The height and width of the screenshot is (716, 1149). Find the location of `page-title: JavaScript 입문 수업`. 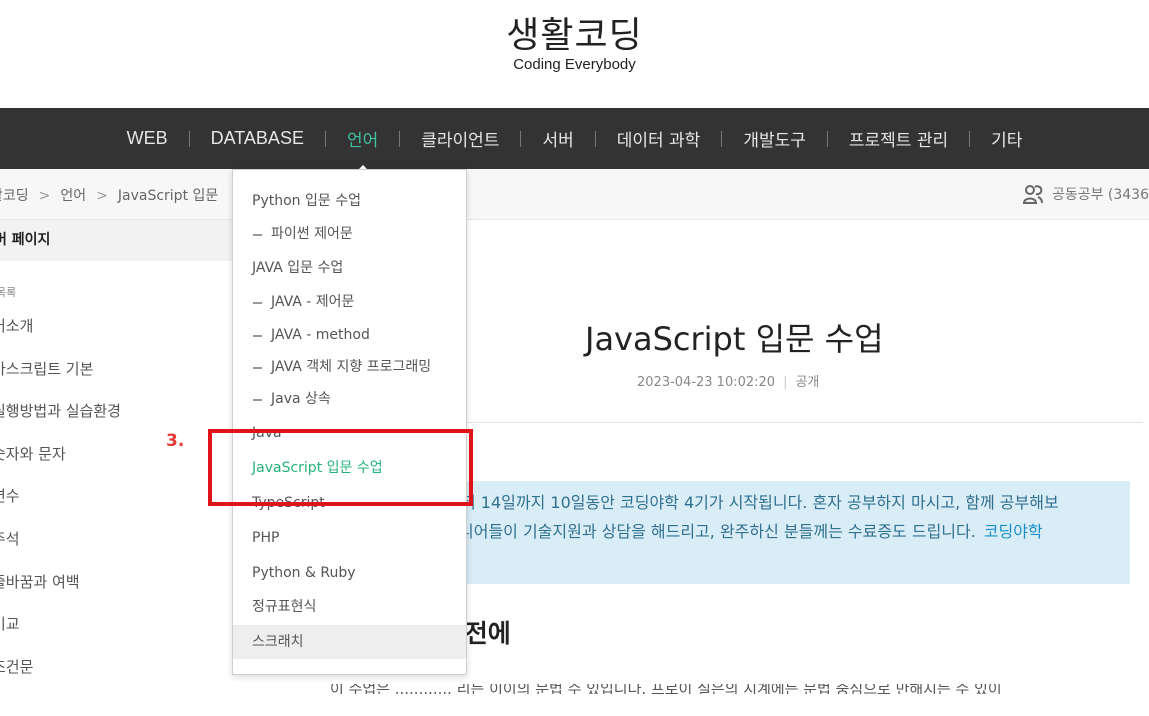

page-title: JavaScript 입문 수업 is located at coordinates (734, 339).